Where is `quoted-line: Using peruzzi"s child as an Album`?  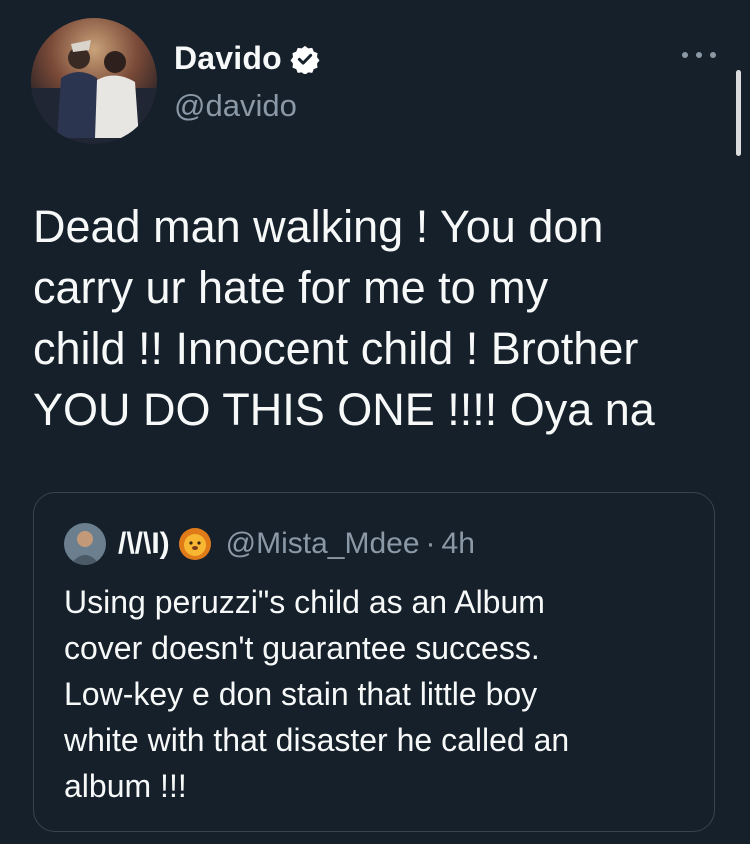 quoted-line: Using peruzzi"s child as an Album is located at coordinates (304, 602).